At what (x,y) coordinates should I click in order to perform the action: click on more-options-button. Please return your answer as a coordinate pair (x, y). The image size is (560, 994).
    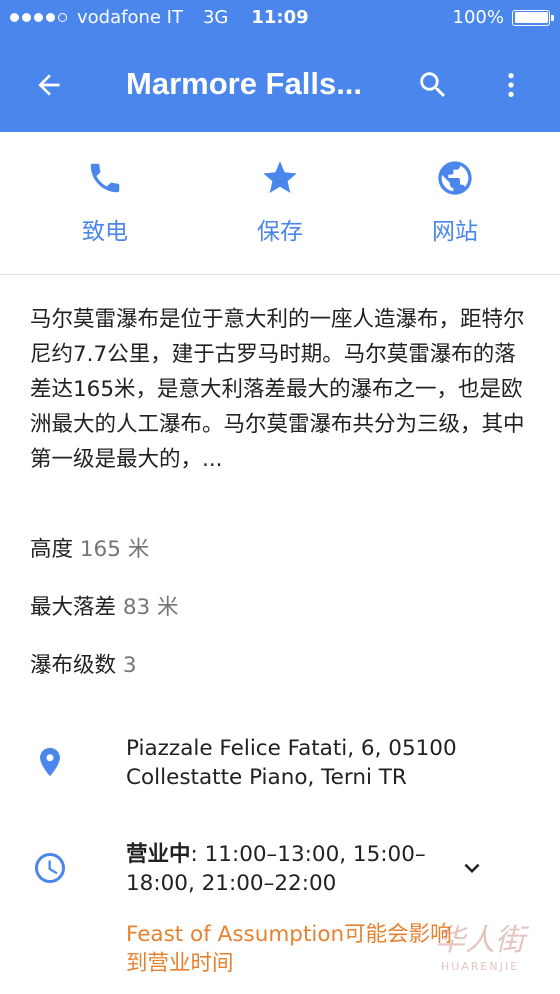
    Looking at the image, I should click on (511, 85).